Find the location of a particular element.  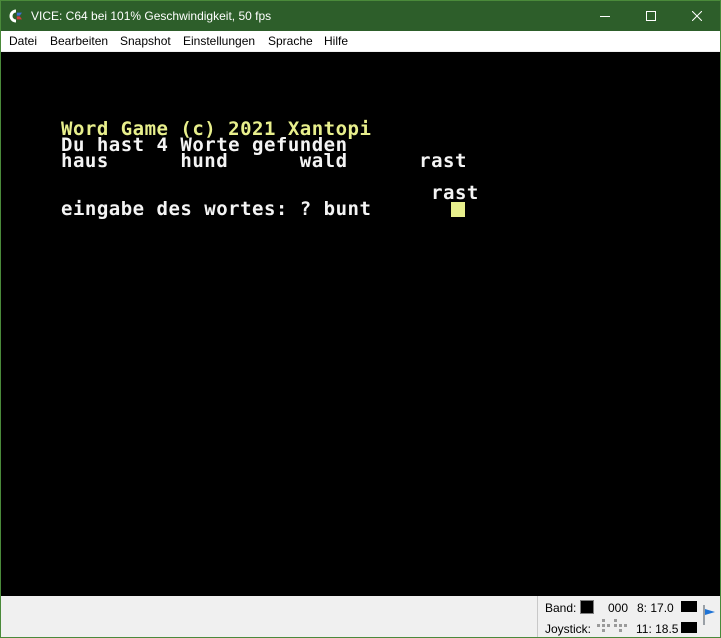

drive11-led is located at coordinates (689, 627).